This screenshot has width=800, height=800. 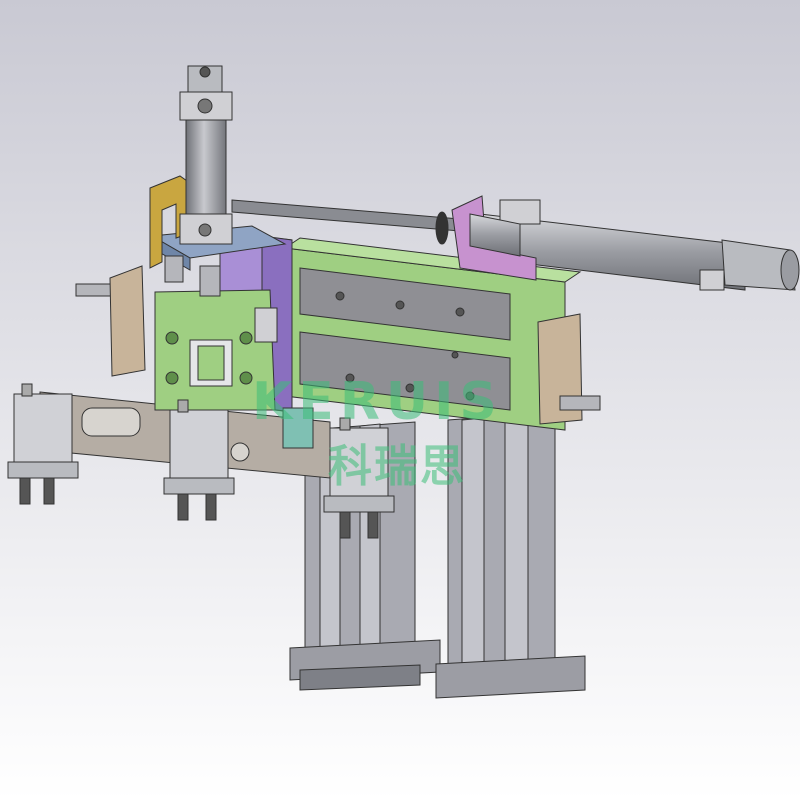 What do you see at coordinates (206, 155) in the screenshot?
I see `vertical-air-cylinder` at bounding box center [206, 155].